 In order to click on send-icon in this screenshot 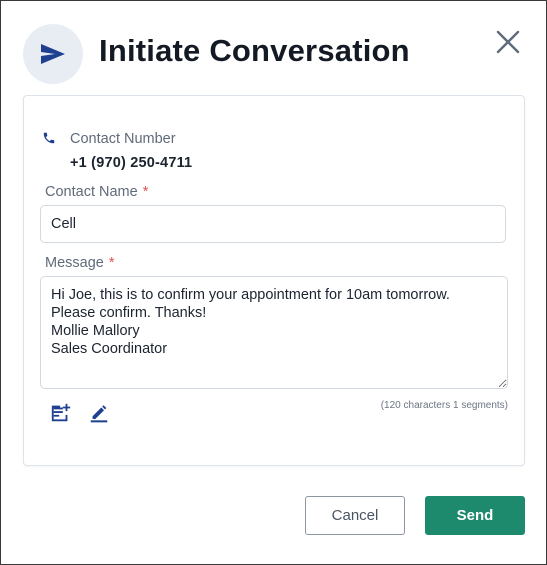, I will do `click(53, 54)`.